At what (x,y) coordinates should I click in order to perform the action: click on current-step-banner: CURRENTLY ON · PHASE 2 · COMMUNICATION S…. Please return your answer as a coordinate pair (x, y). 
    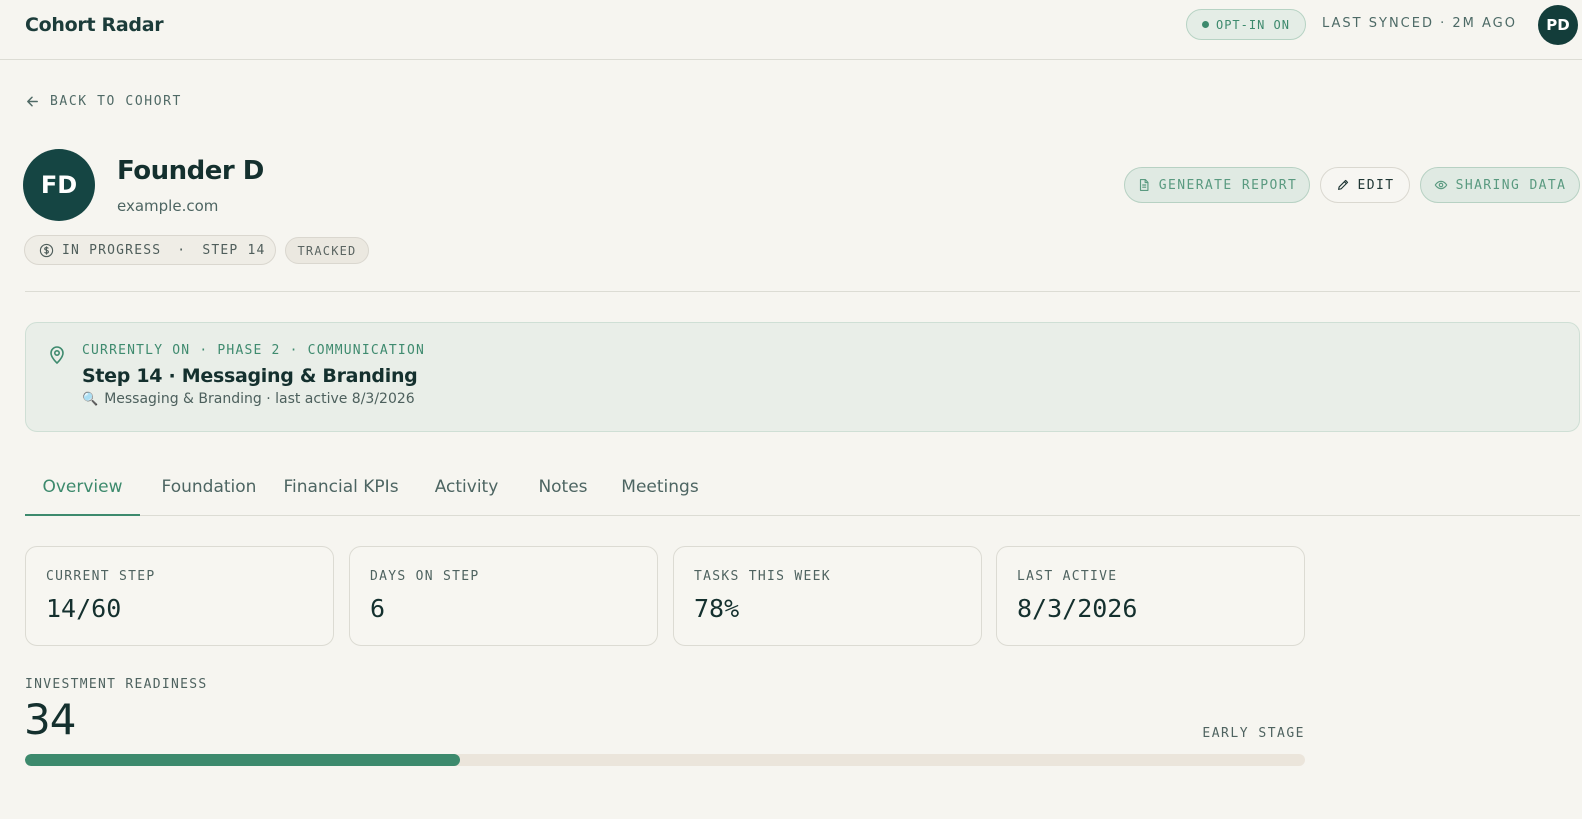
    Looking at the image, I should click on (802, 377).